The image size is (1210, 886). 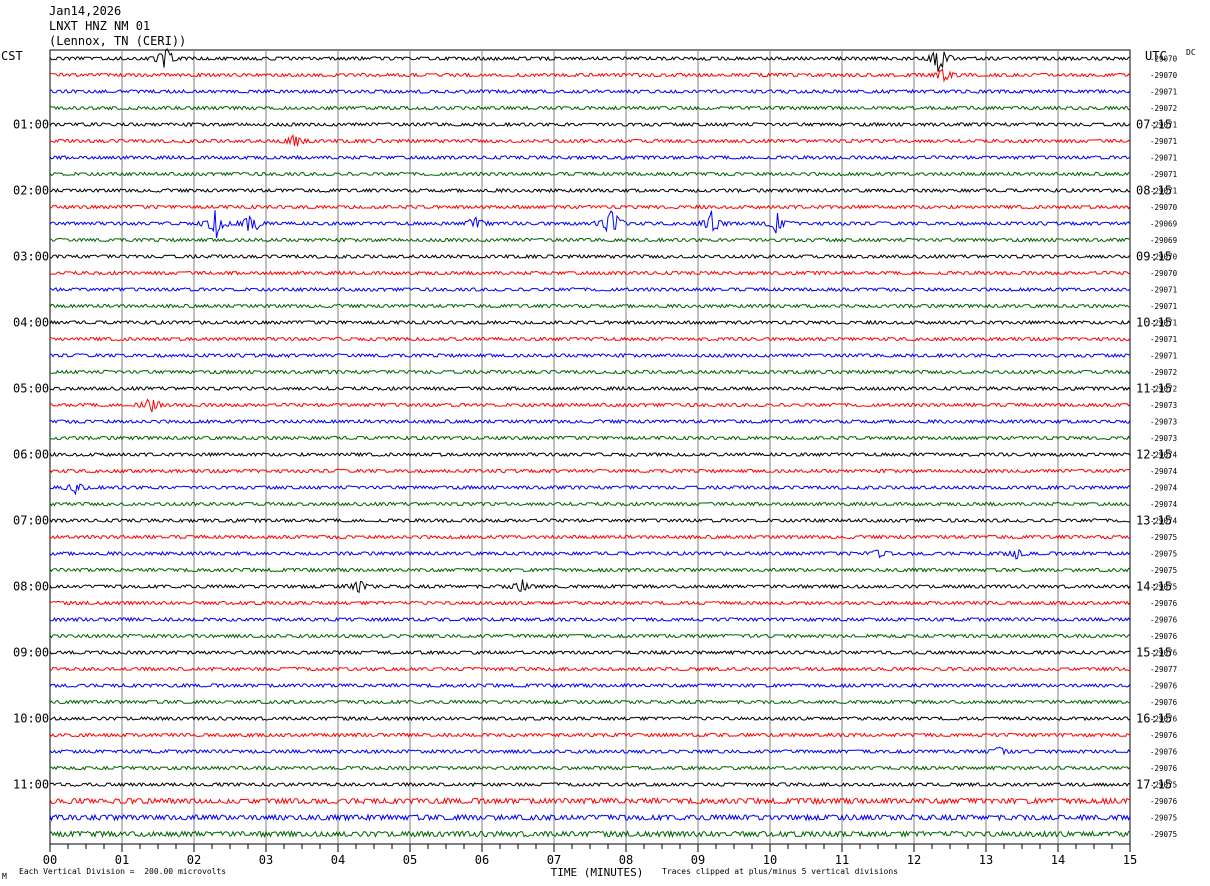 What do you see at coordinates (1163, 372) in the screenshot?
I see `dc-offset-label: -29072` at bounding box center [1163, 372].